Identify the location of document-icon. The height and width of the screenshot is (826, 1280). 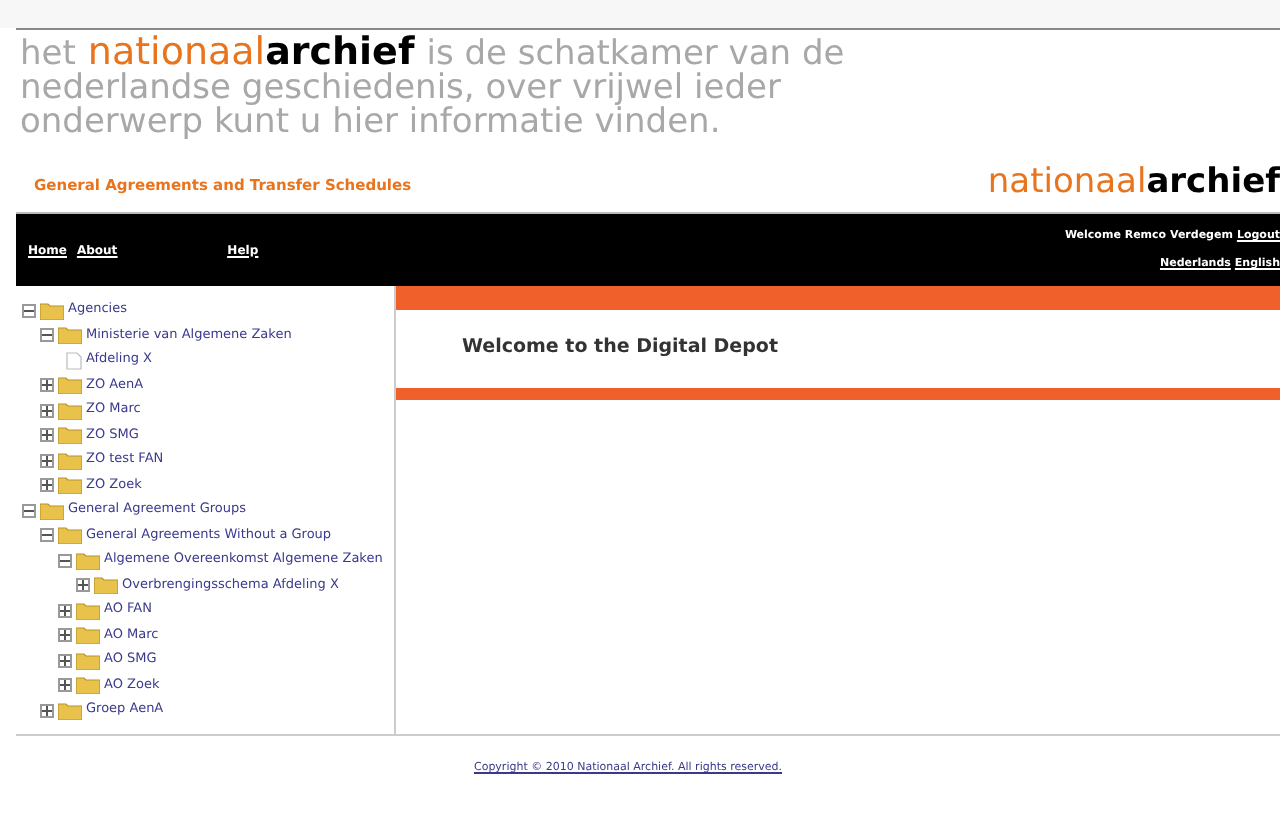
(74, 360).